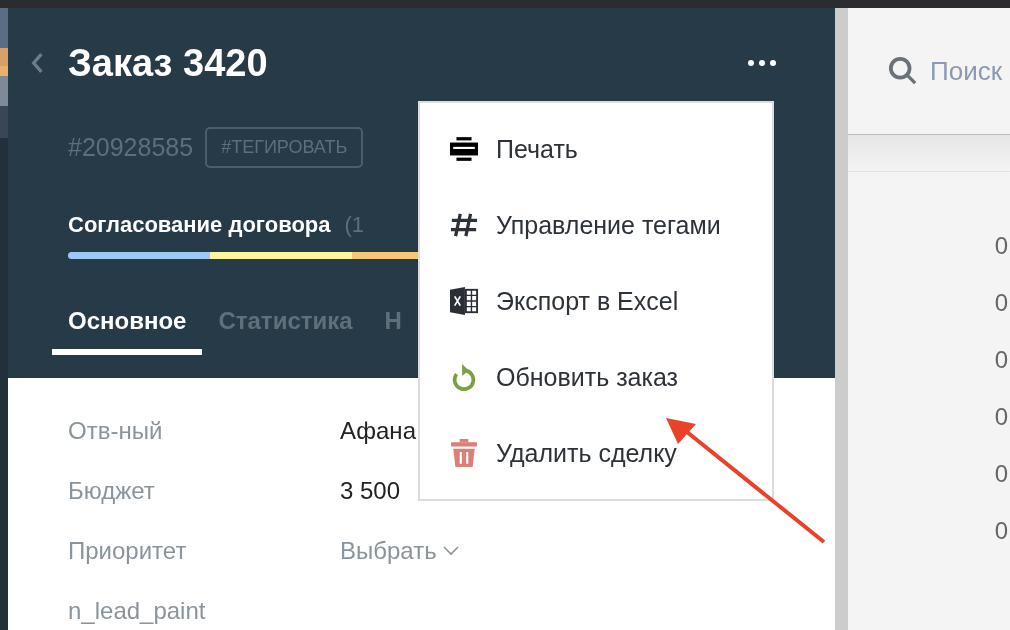  Describe the element at coordinates (970, 71) in the screenshot. I see `search-field: Поиск` at that location.